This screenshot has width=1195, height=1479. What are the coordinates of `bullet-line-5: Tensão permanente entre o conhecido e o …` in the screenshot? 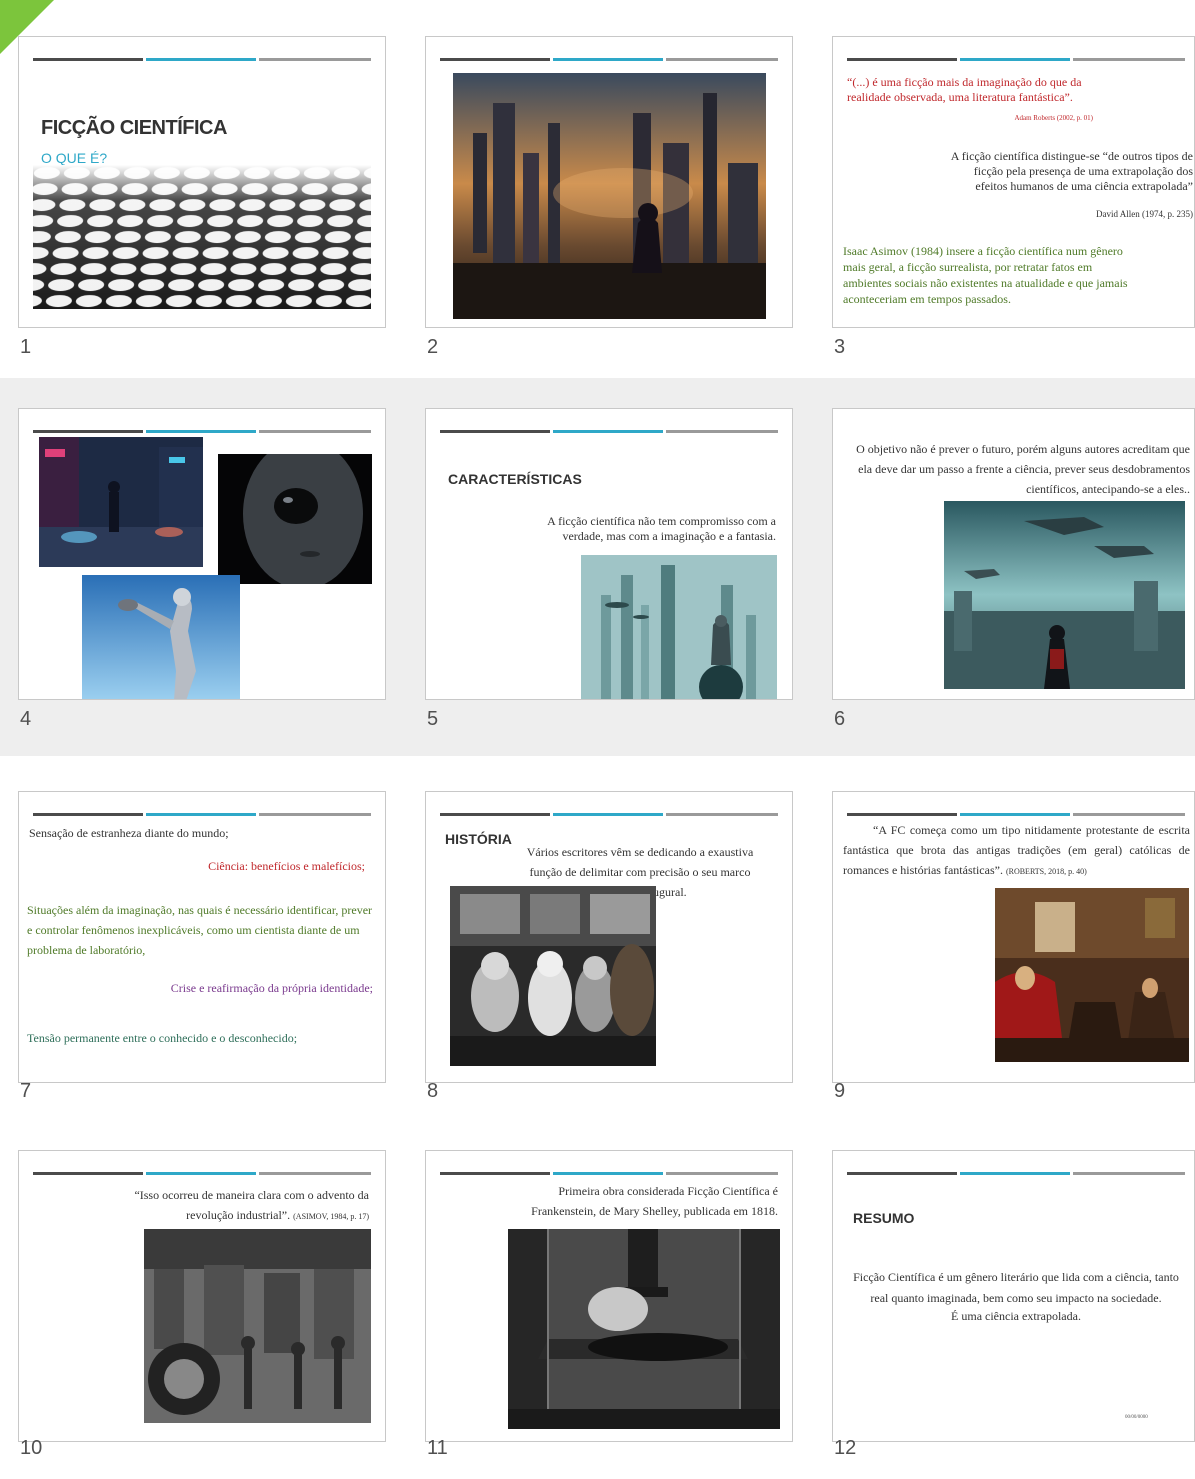 It's located at (162, 1038).